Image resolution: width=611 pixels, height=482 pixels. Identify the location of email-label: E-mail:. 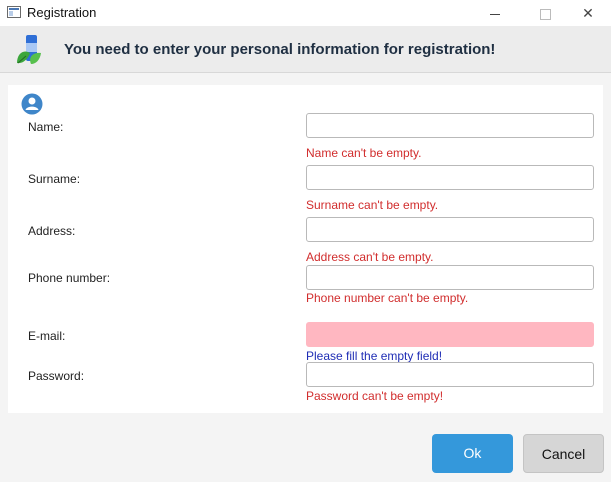
(47, 336).